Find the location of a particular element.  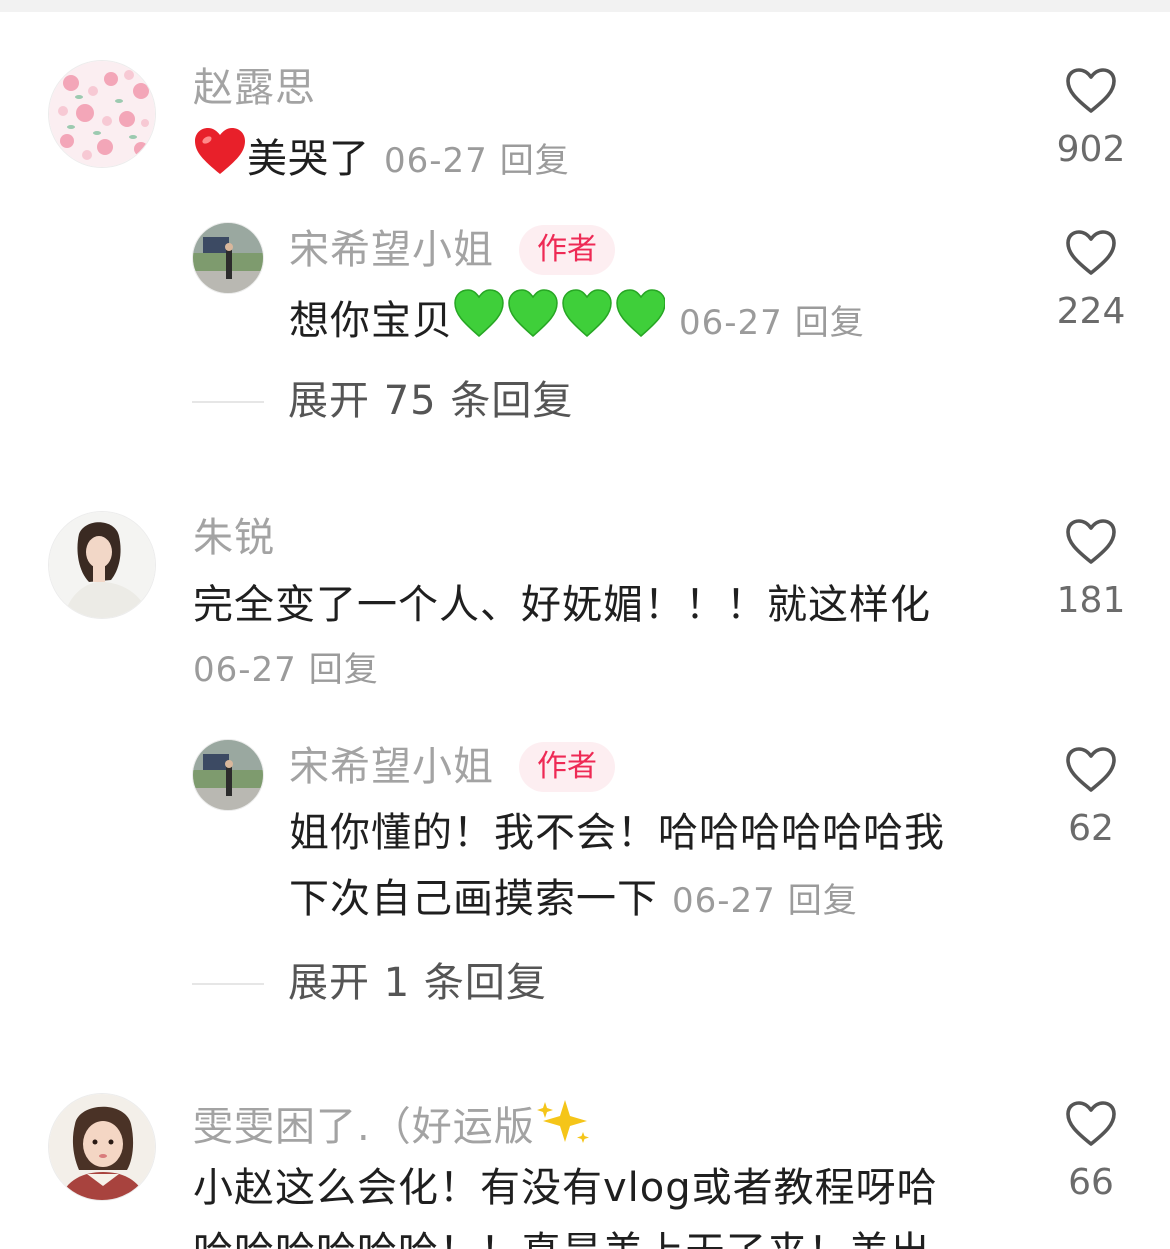

woman-portrait-avatar-icon is located at coordinates (102, 565).